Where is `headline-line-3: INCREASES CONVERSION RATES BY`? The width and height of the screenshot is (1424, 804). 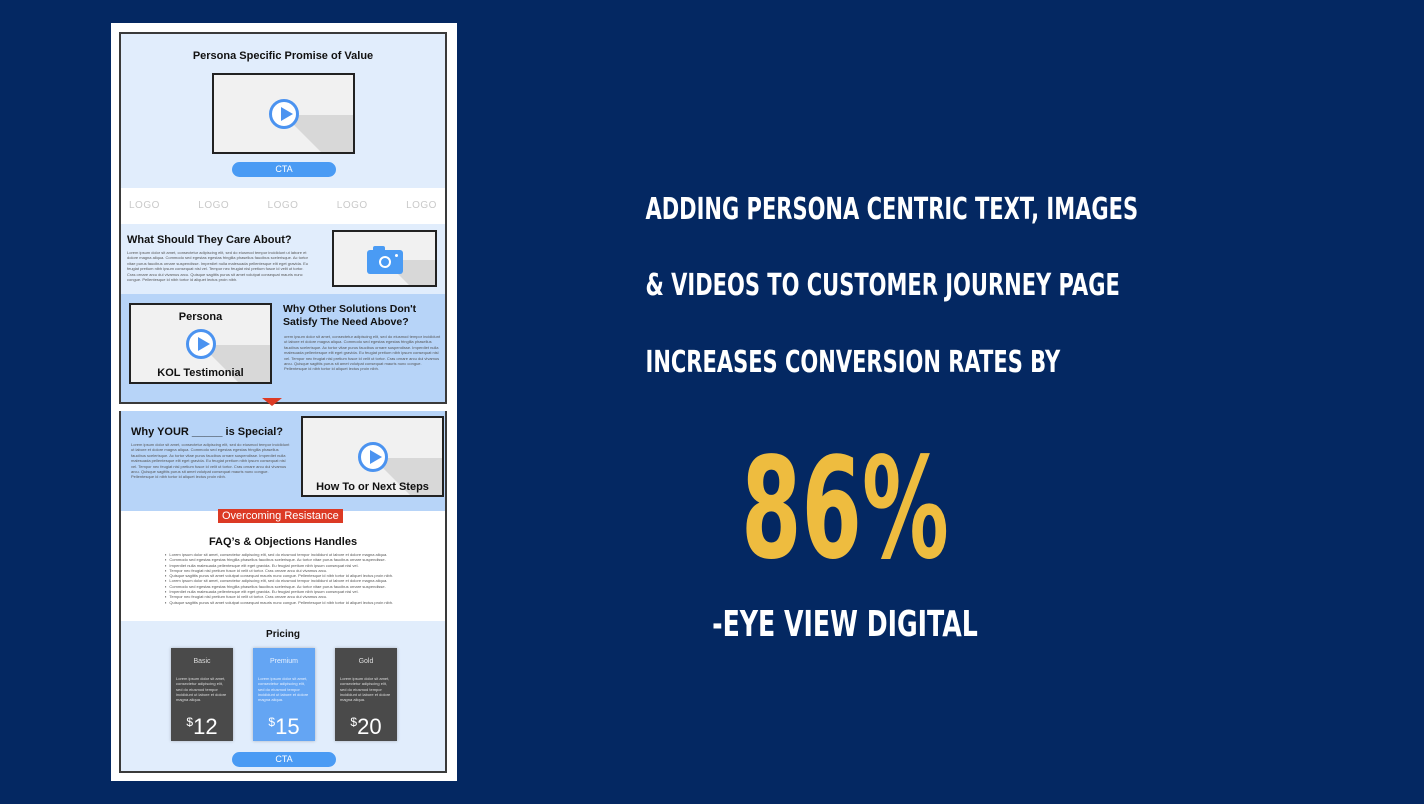
headline-line-3: INCREASES CONVERSION RATES BY is located at coordinates (853, 362).